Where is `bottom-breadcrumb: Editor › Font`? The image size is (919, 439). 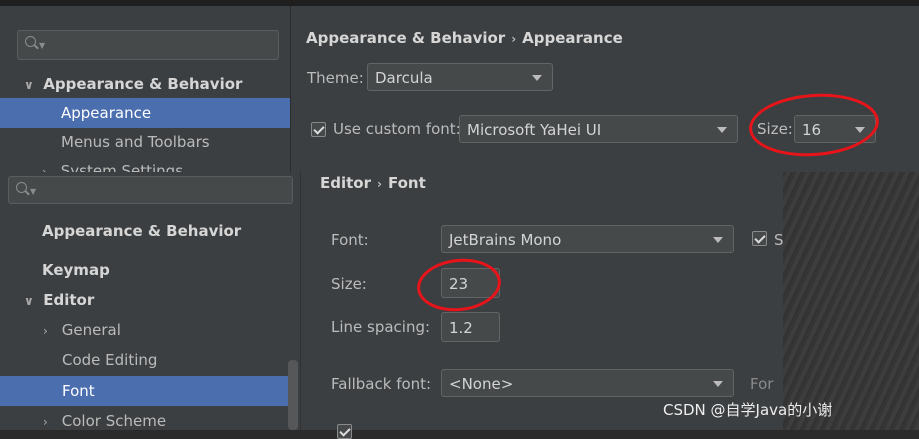 bottom-breadcrumb: Editor › Font is located at coordinates (373, 183).